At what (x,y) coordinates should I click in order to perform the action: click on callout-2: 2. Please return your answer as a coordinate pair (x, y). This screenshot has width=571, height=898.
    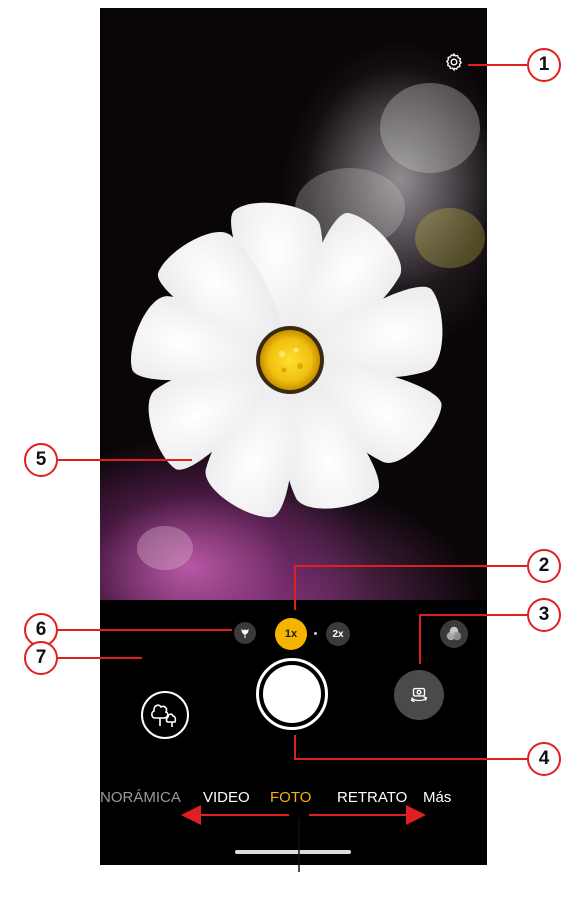
    Looking at the image, I should click on (544, 566).